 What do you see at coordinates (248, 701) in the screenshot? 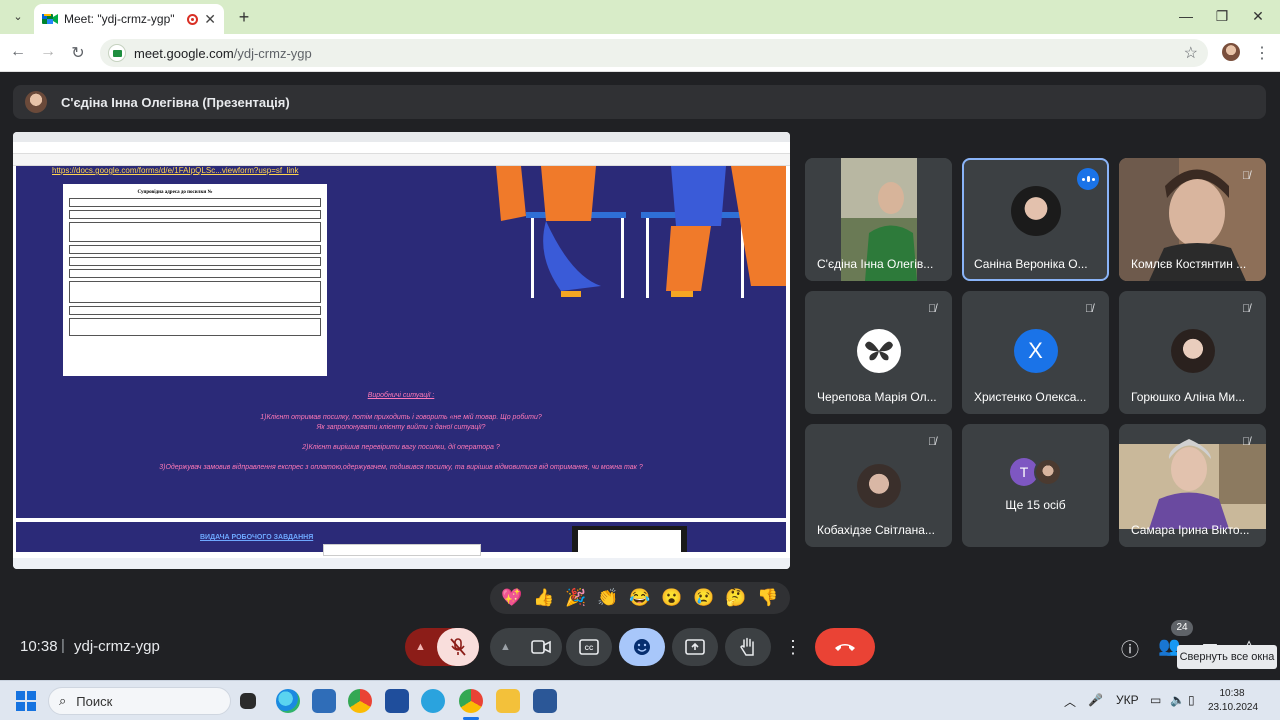
I see `task-view-icon` at bounding box center [248, 701].